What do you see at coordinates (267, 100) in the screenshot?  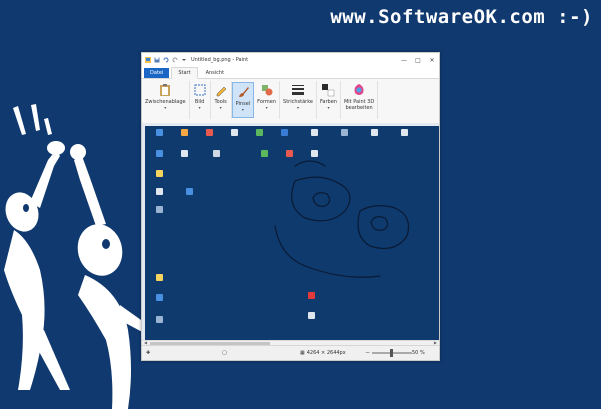 I see `shapes-group: Formen ▾` at bounding box center [267, 100].